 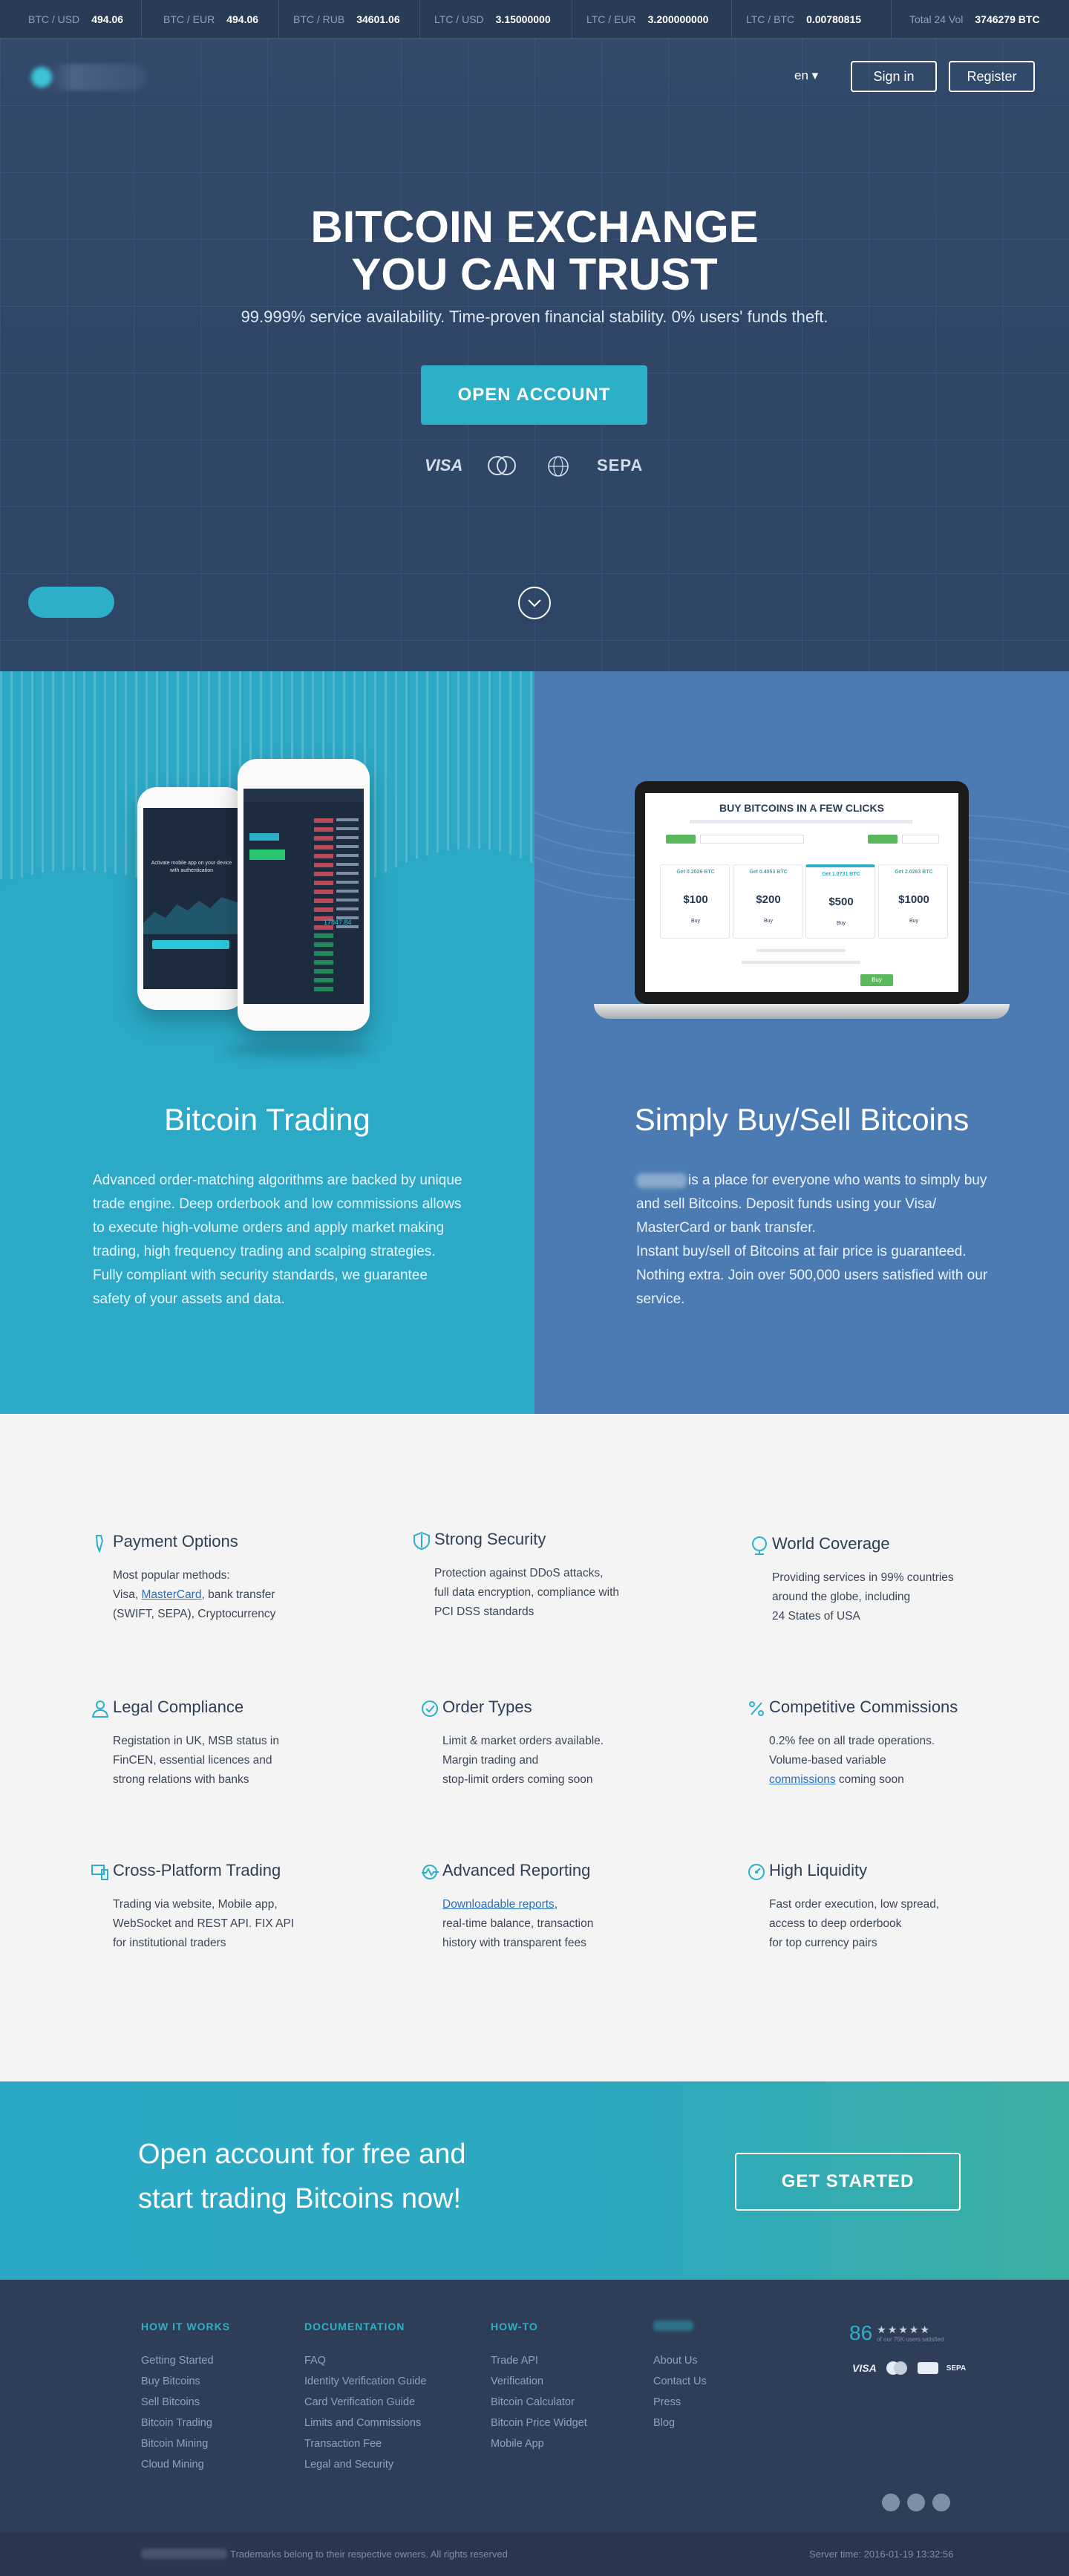 What do you see at coordinates (338, 922) in the screenshot?
I see `phone-price: 17847.84` at bounding box center [338, 922].